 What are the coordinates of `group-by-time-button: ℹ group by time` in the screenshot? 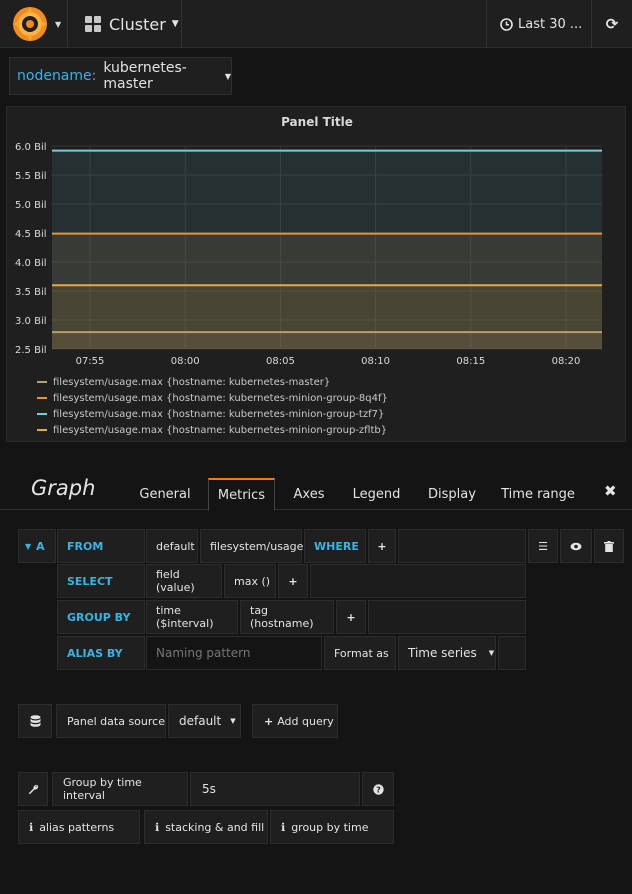 It's located at (332, 827).